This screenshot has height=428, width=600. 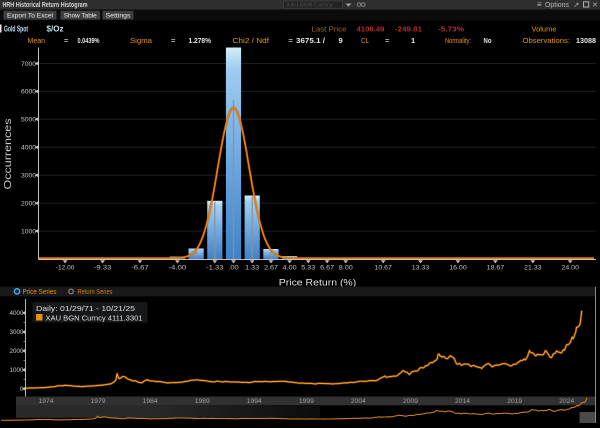 What do you see at coordinates (233, 268) in the screenshot?
I see `svg-text: .00` at bounding box center [233, 268].